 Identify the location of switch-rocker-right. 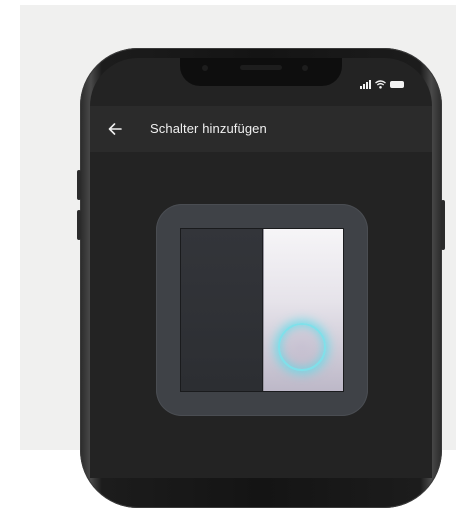
(303, 310).